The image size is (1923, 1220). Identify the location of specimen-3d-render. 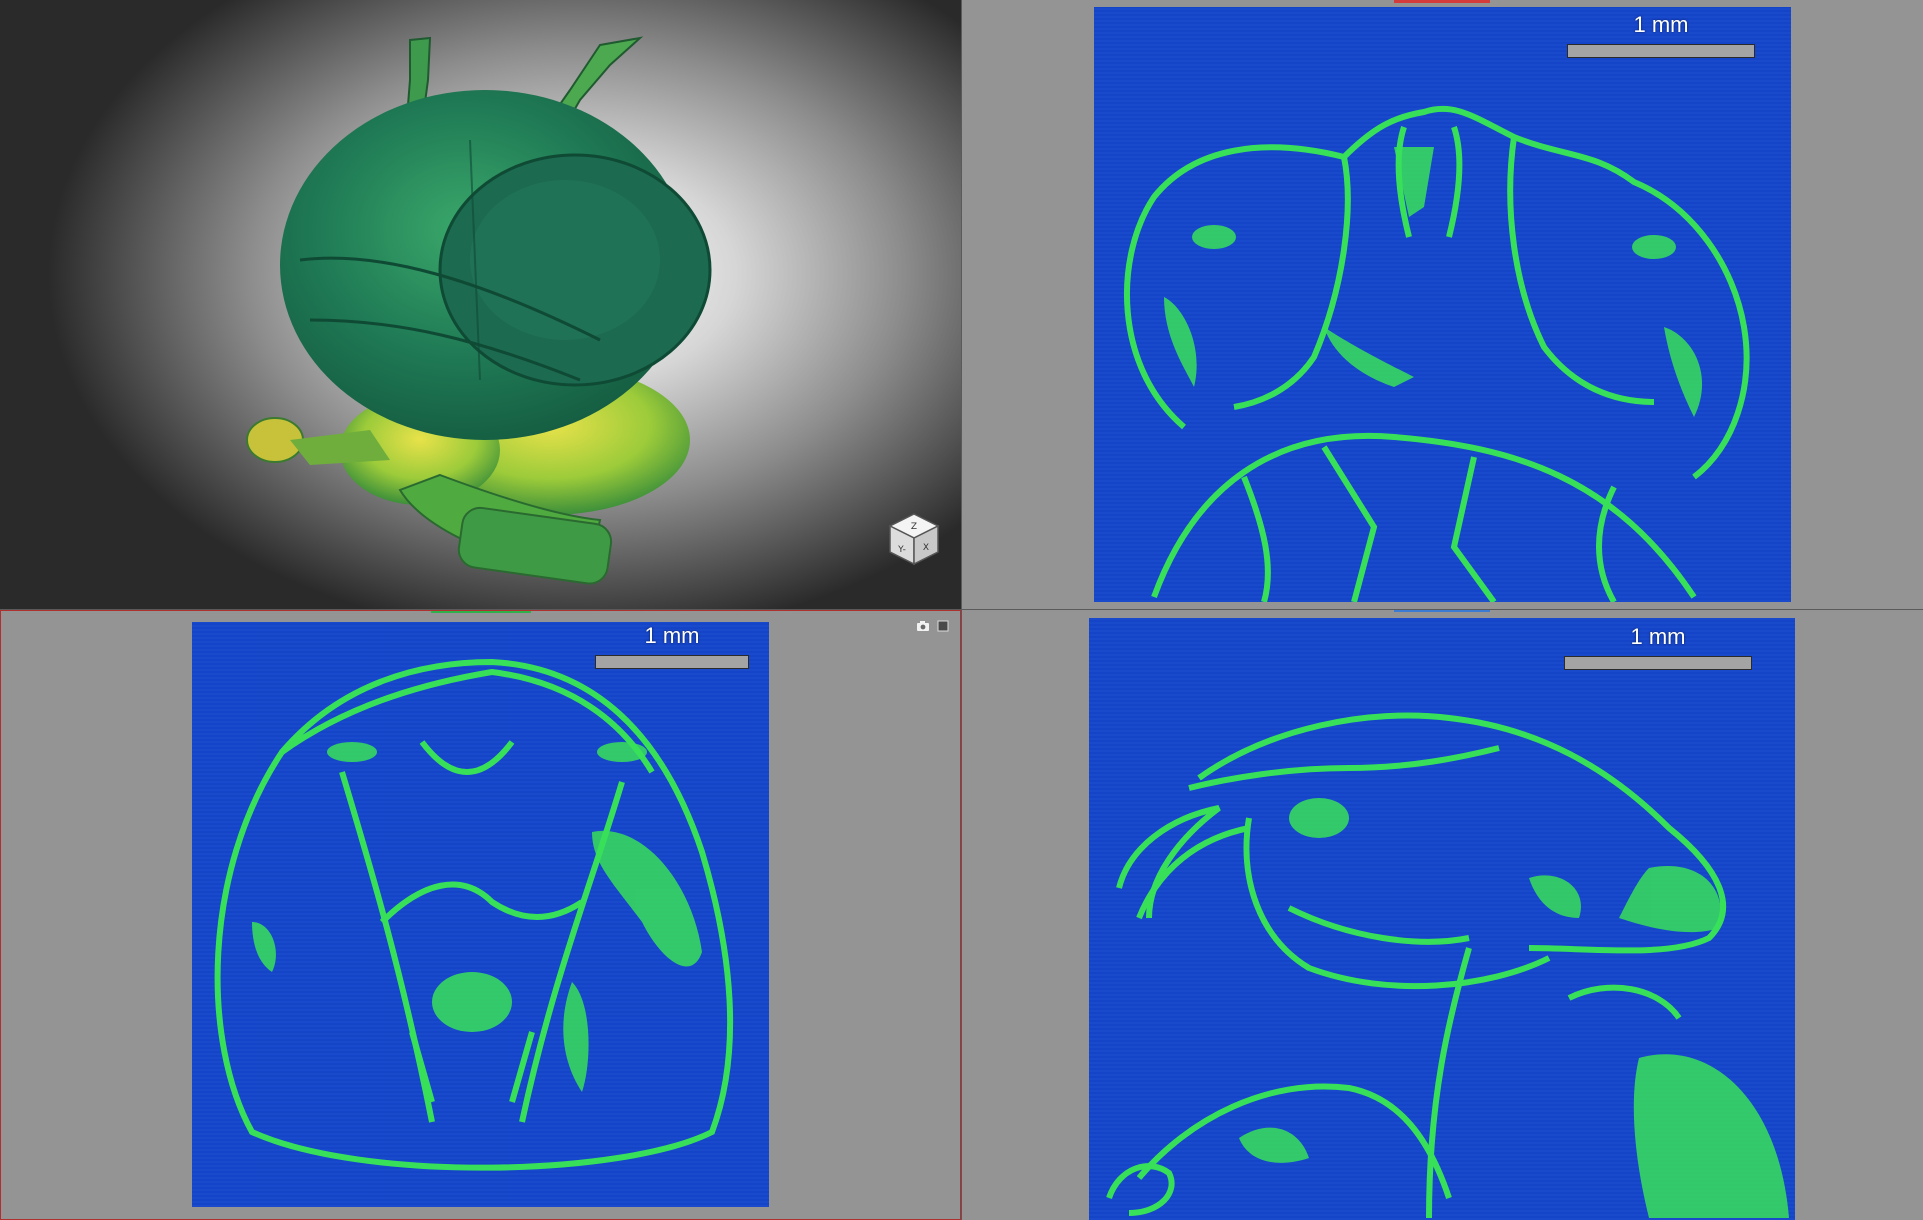
(490, 310).